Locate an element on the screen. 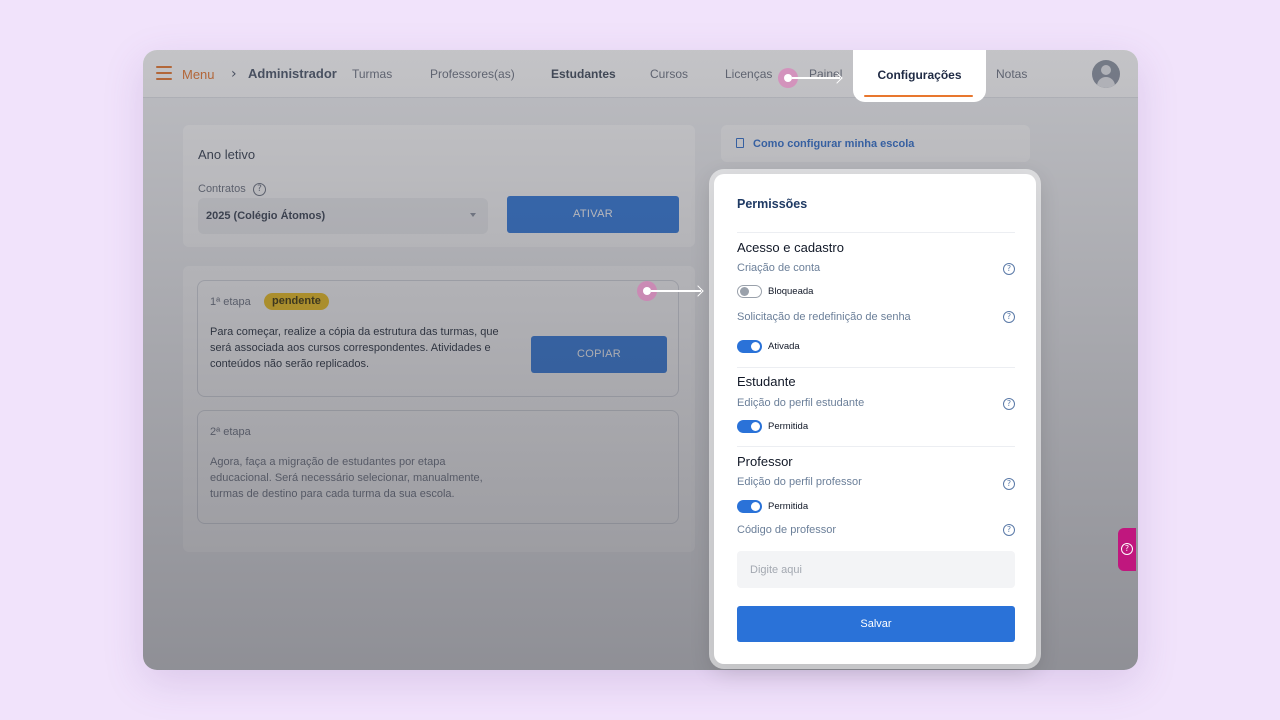 This screenshot has width=1280, height=720. salvar-button: Salvar is located at coordinates (876, 624).